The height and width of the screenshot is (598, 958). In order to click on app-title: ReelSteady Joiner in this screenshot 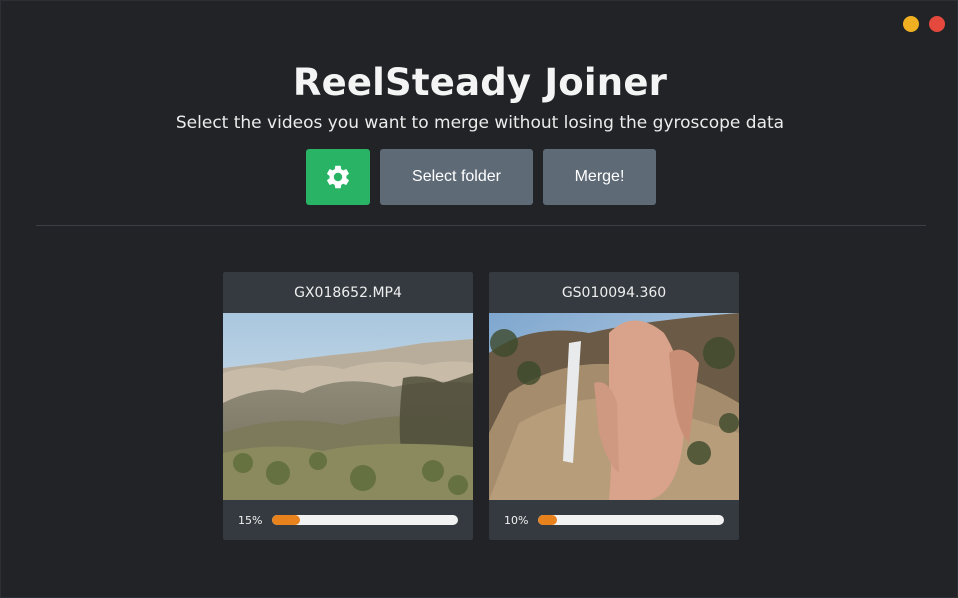, I will do `click(480, 82)`.